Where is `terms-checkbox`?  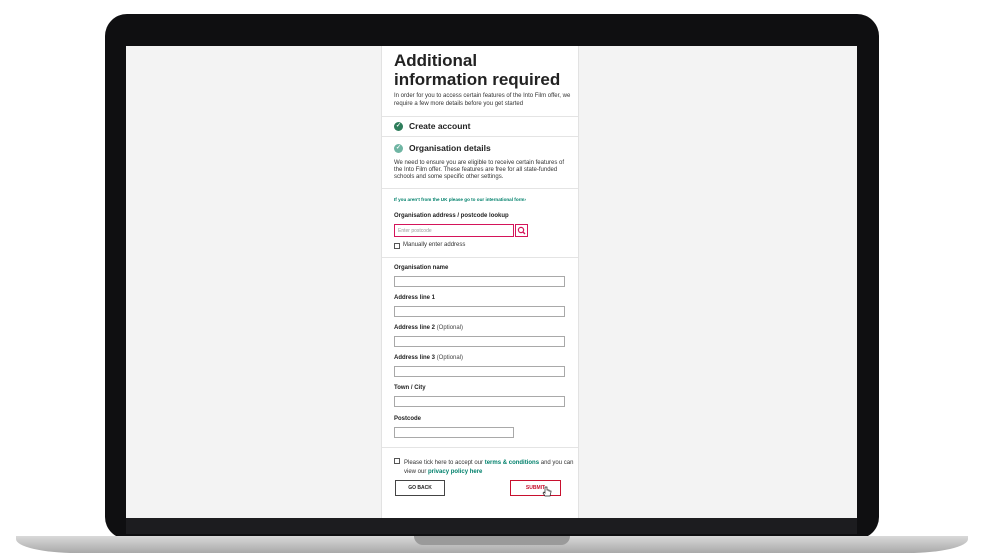 terms-checkbox is located at coordinates (397, 461).